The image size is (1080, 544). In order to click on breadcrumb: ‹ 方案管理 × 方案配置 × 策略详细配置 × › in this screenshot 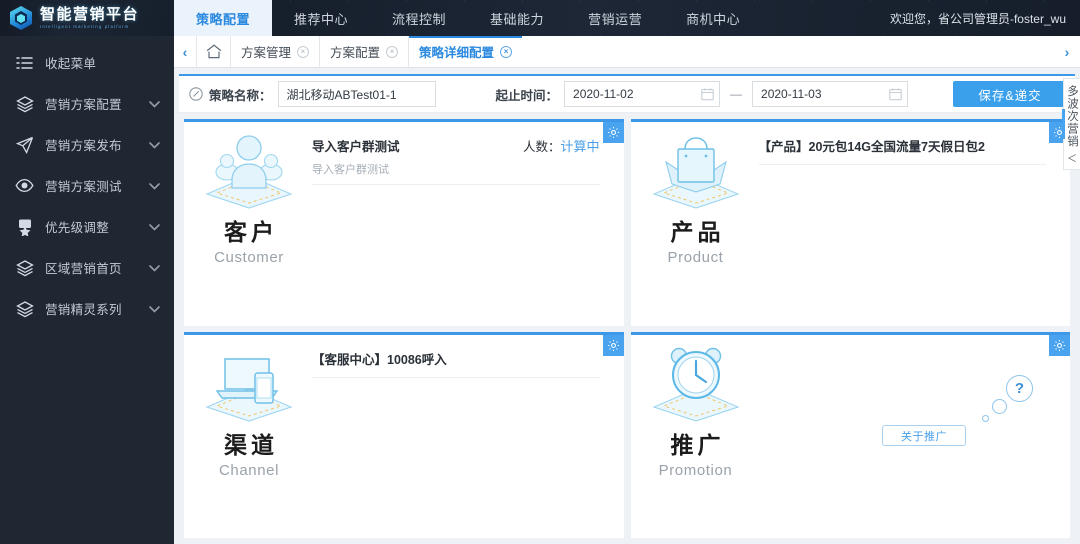, I will do `click(627, 52)`.